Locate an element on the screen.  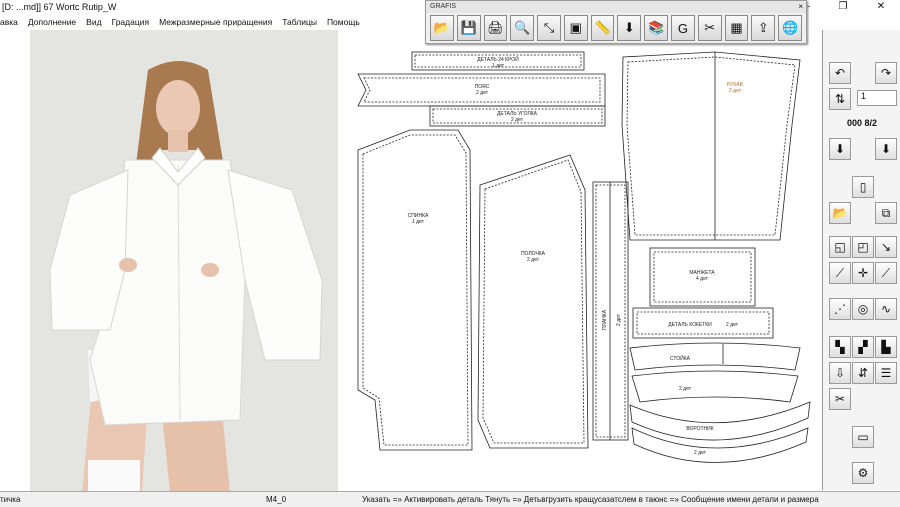
menu-item-help: Помощь is located at coordinates (343, 22).